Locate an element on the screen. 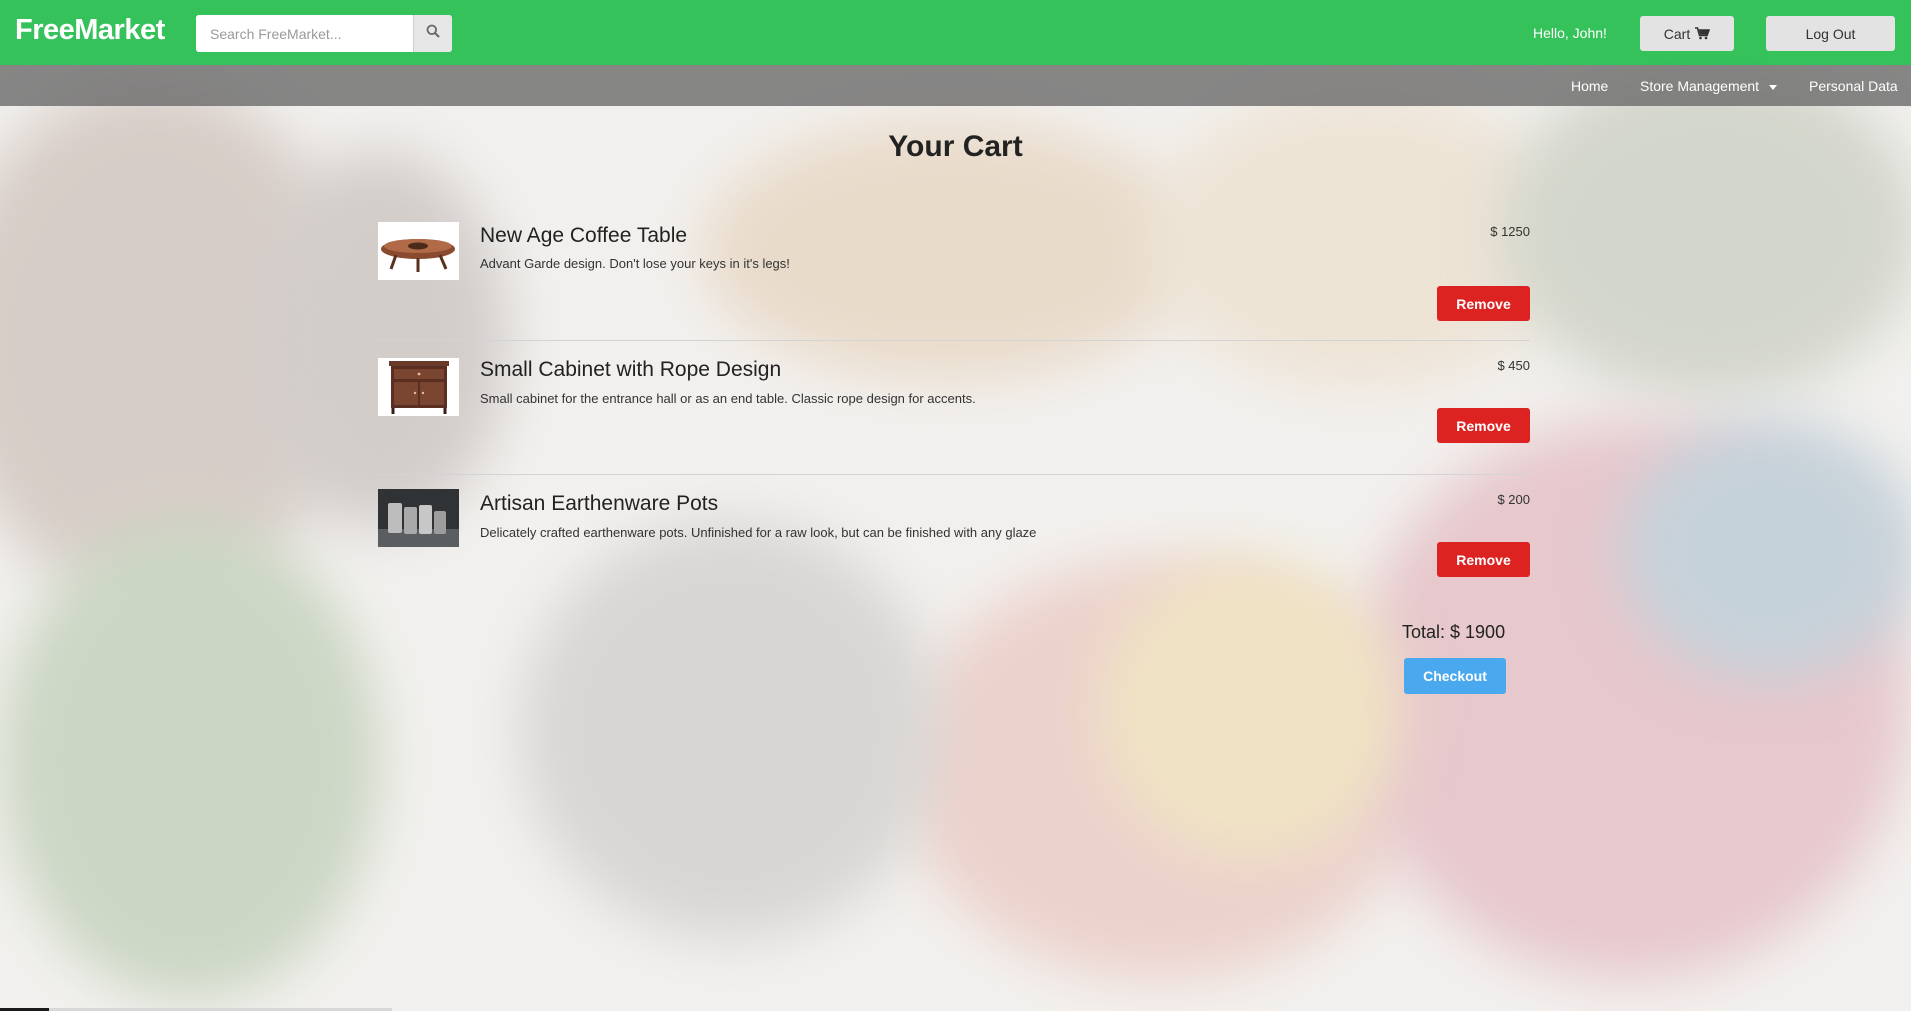  product-price: $ 450 is located at coordinates (1513, 365).